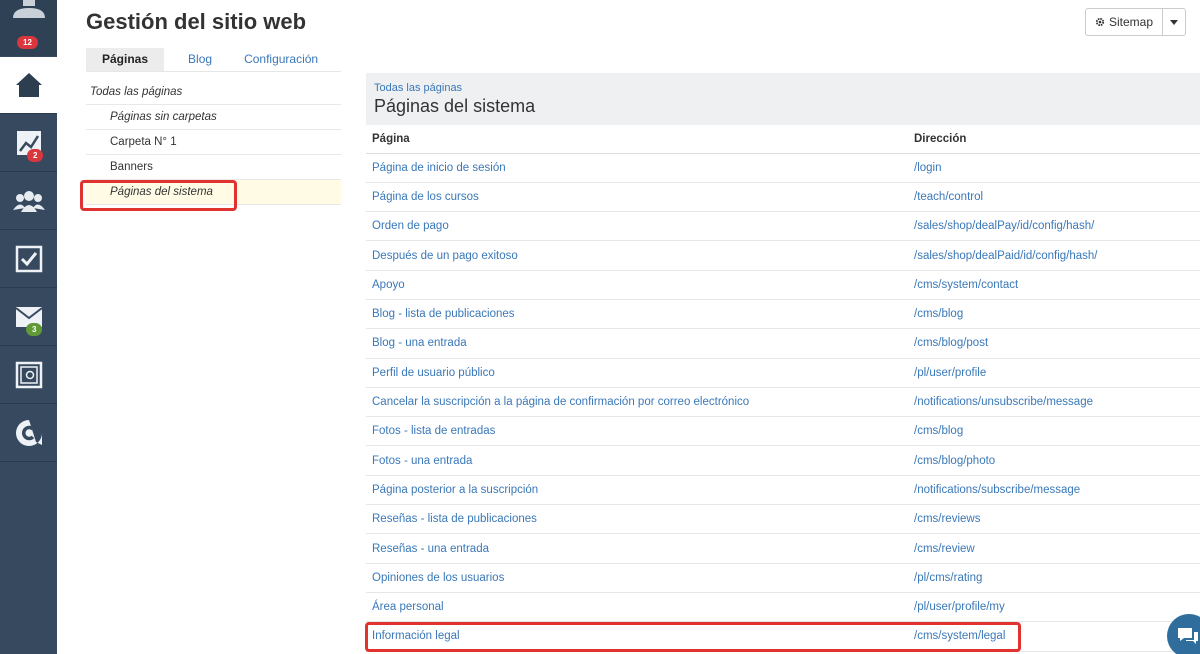 This screenshot has width=1200, height=654. What do you see at coordinates (28, 28) in the screenshot?
I see `rail-profile: 12` at bounding box center [28, 28].